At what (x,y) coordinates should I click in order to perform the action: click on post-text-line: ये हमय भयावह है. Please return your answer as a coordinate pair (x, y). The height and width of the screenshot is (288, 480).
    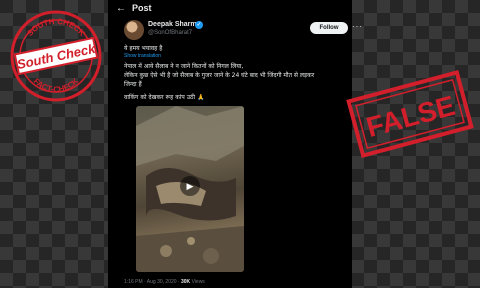
    Looking at the image, I should click on (143, 48).